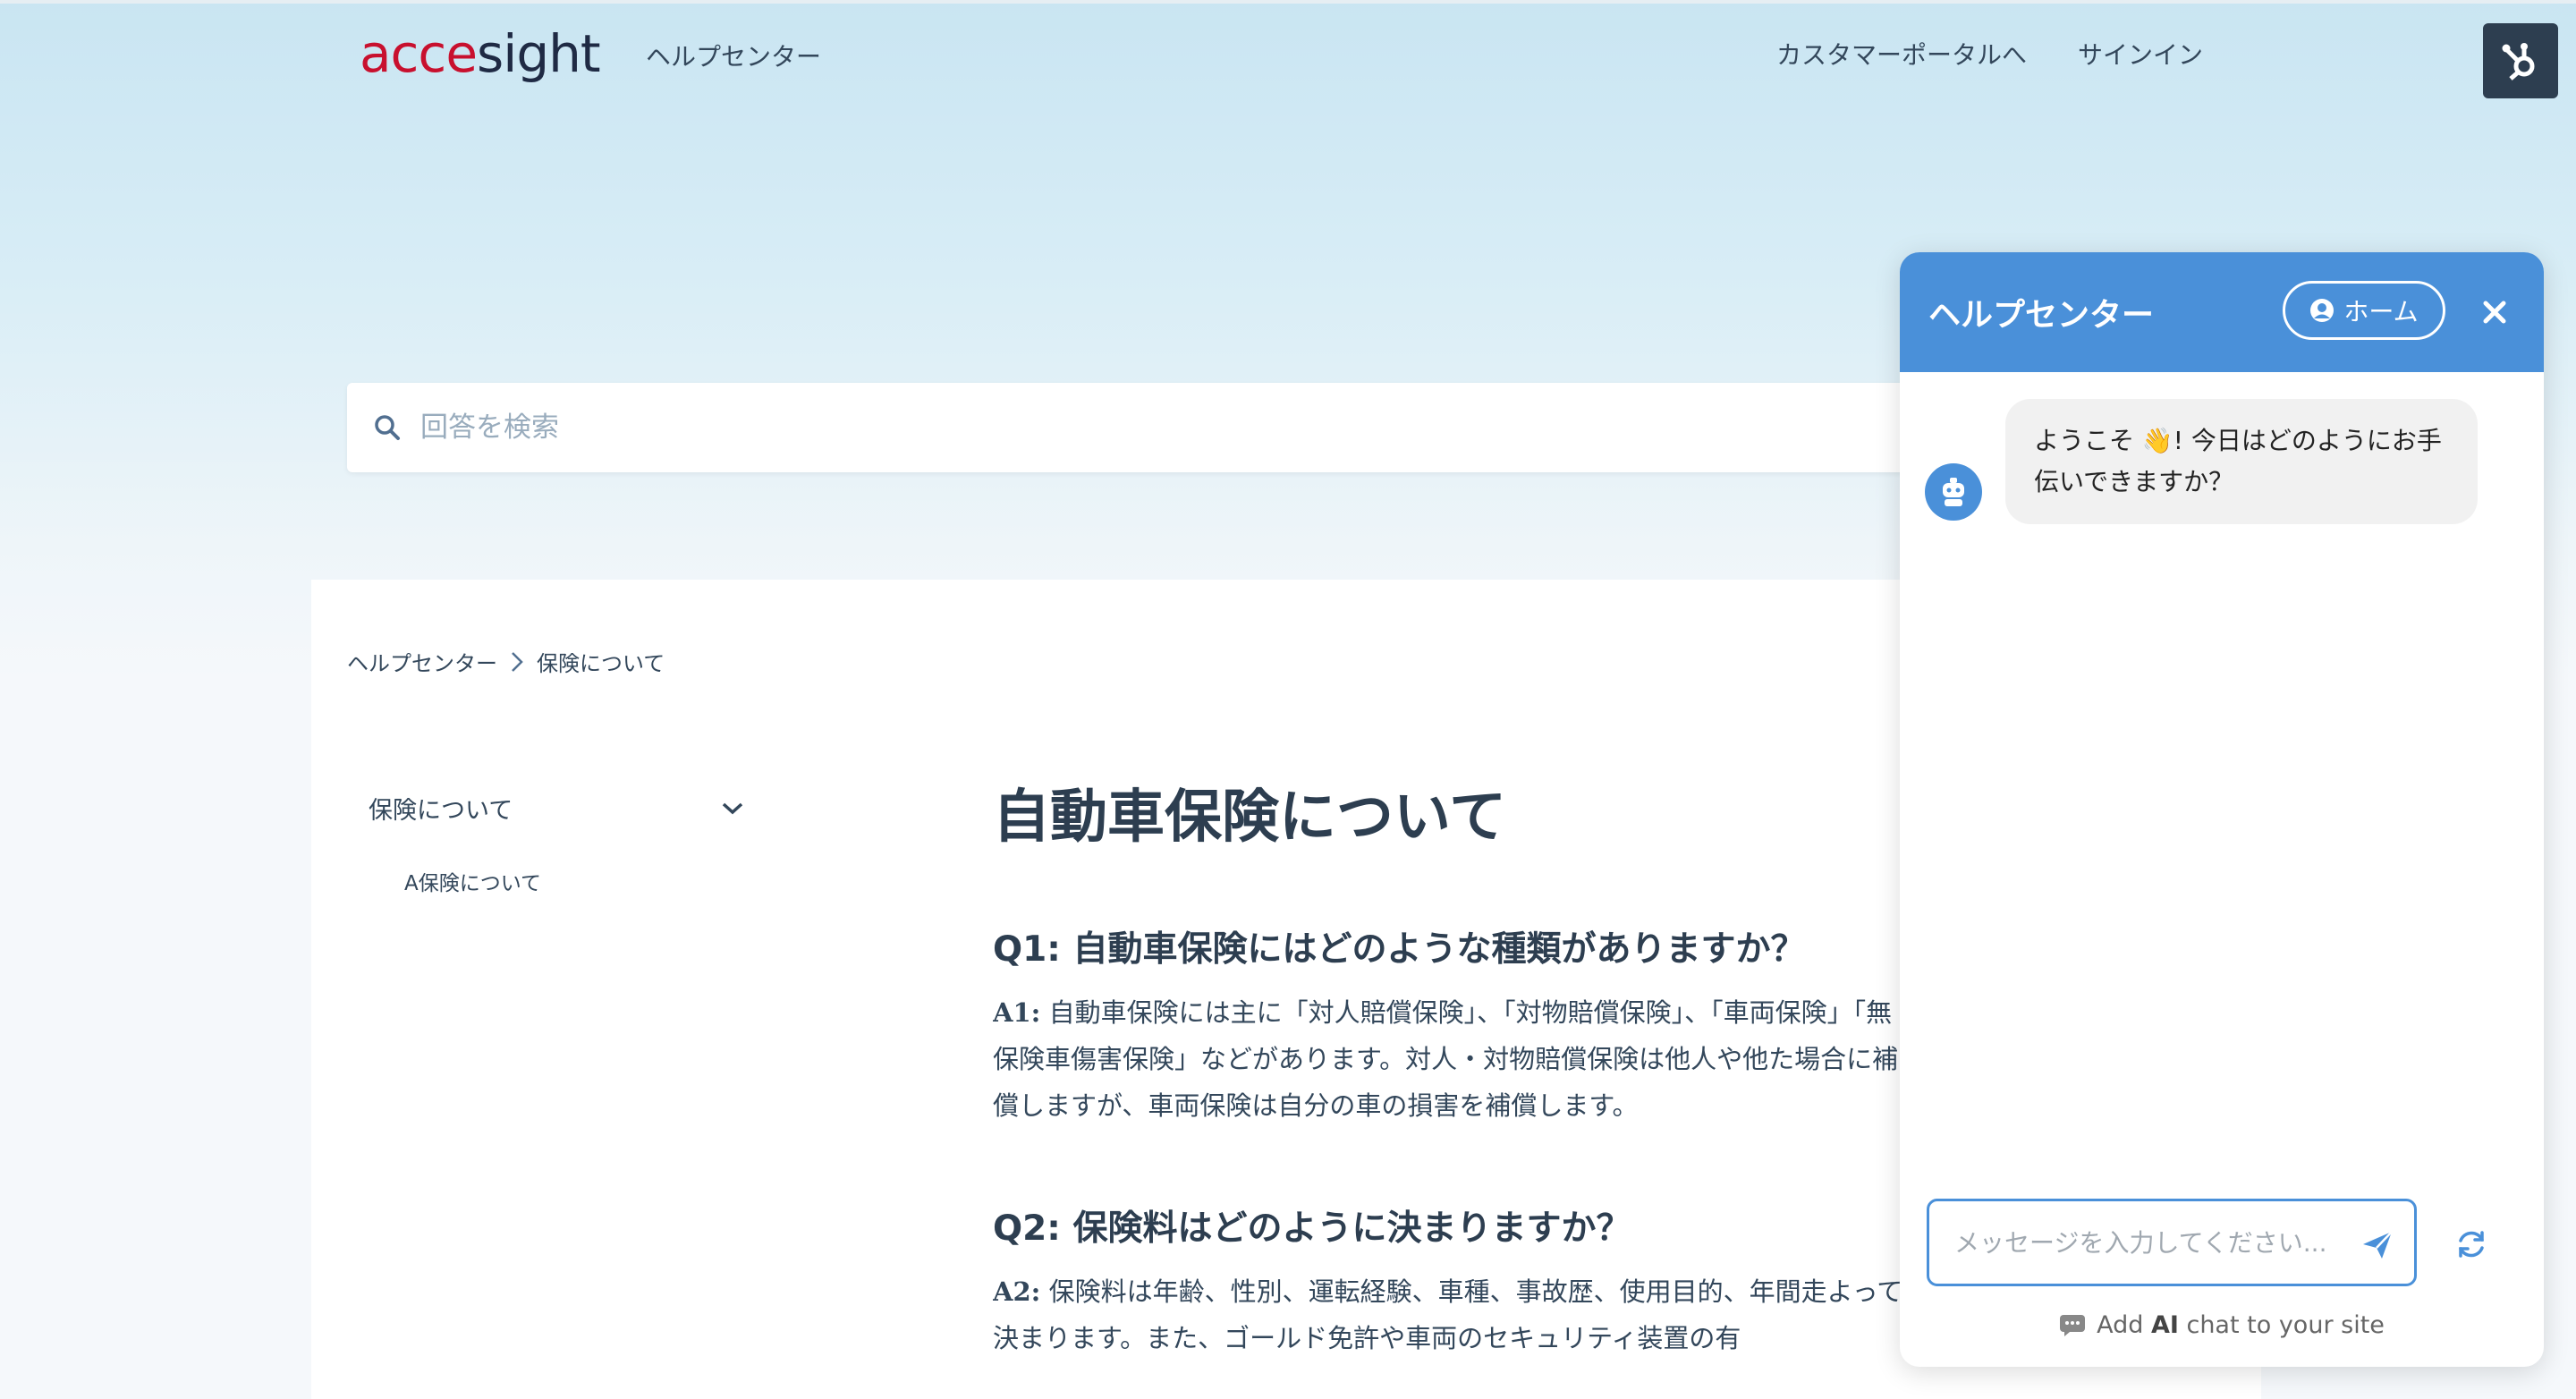 The height and width of the screenshot is (1399, 2576). I want to click on chat-home-button: ホーム, so click(2364, 310).